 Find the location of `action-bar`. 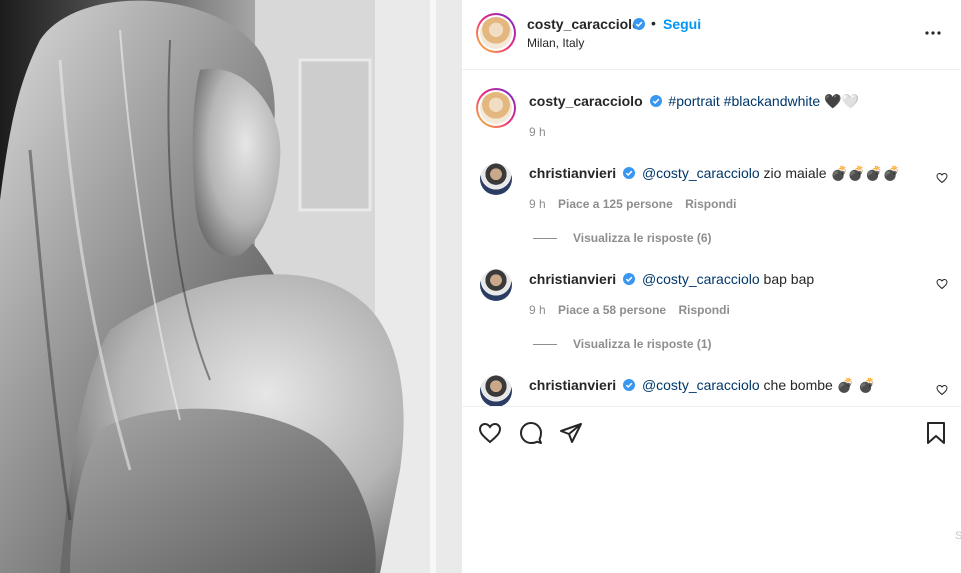

action-bar is located at coordinates (711, 433).